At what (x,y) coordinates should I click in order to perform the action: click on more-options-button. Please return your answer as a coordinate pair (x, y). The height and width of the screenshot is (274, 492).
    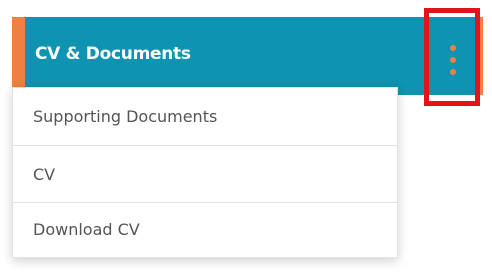
    Looking at the image, I should click on (452, 57).